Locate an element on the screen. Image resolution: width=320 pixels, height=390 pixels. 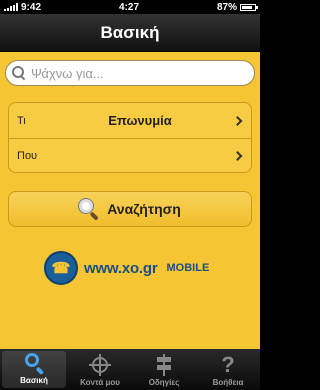
row-what-value: Επωνυμία is located at coordinates (140, 120).